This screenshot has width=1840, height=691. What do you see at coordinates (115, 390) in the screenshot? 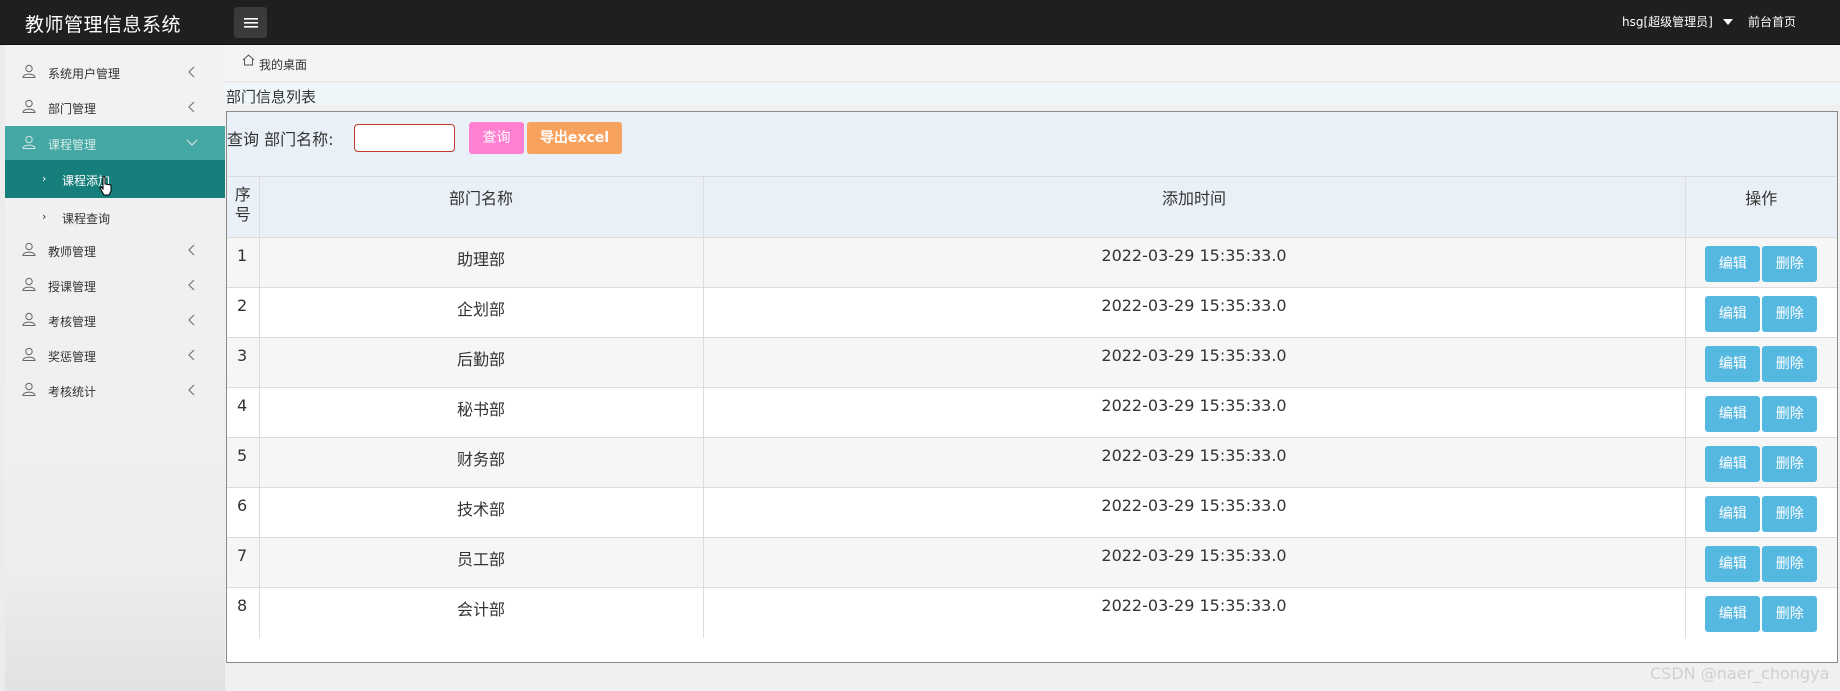
I see `sidebar-item-statistics: 考核统计` at bounding box center [115, 390].